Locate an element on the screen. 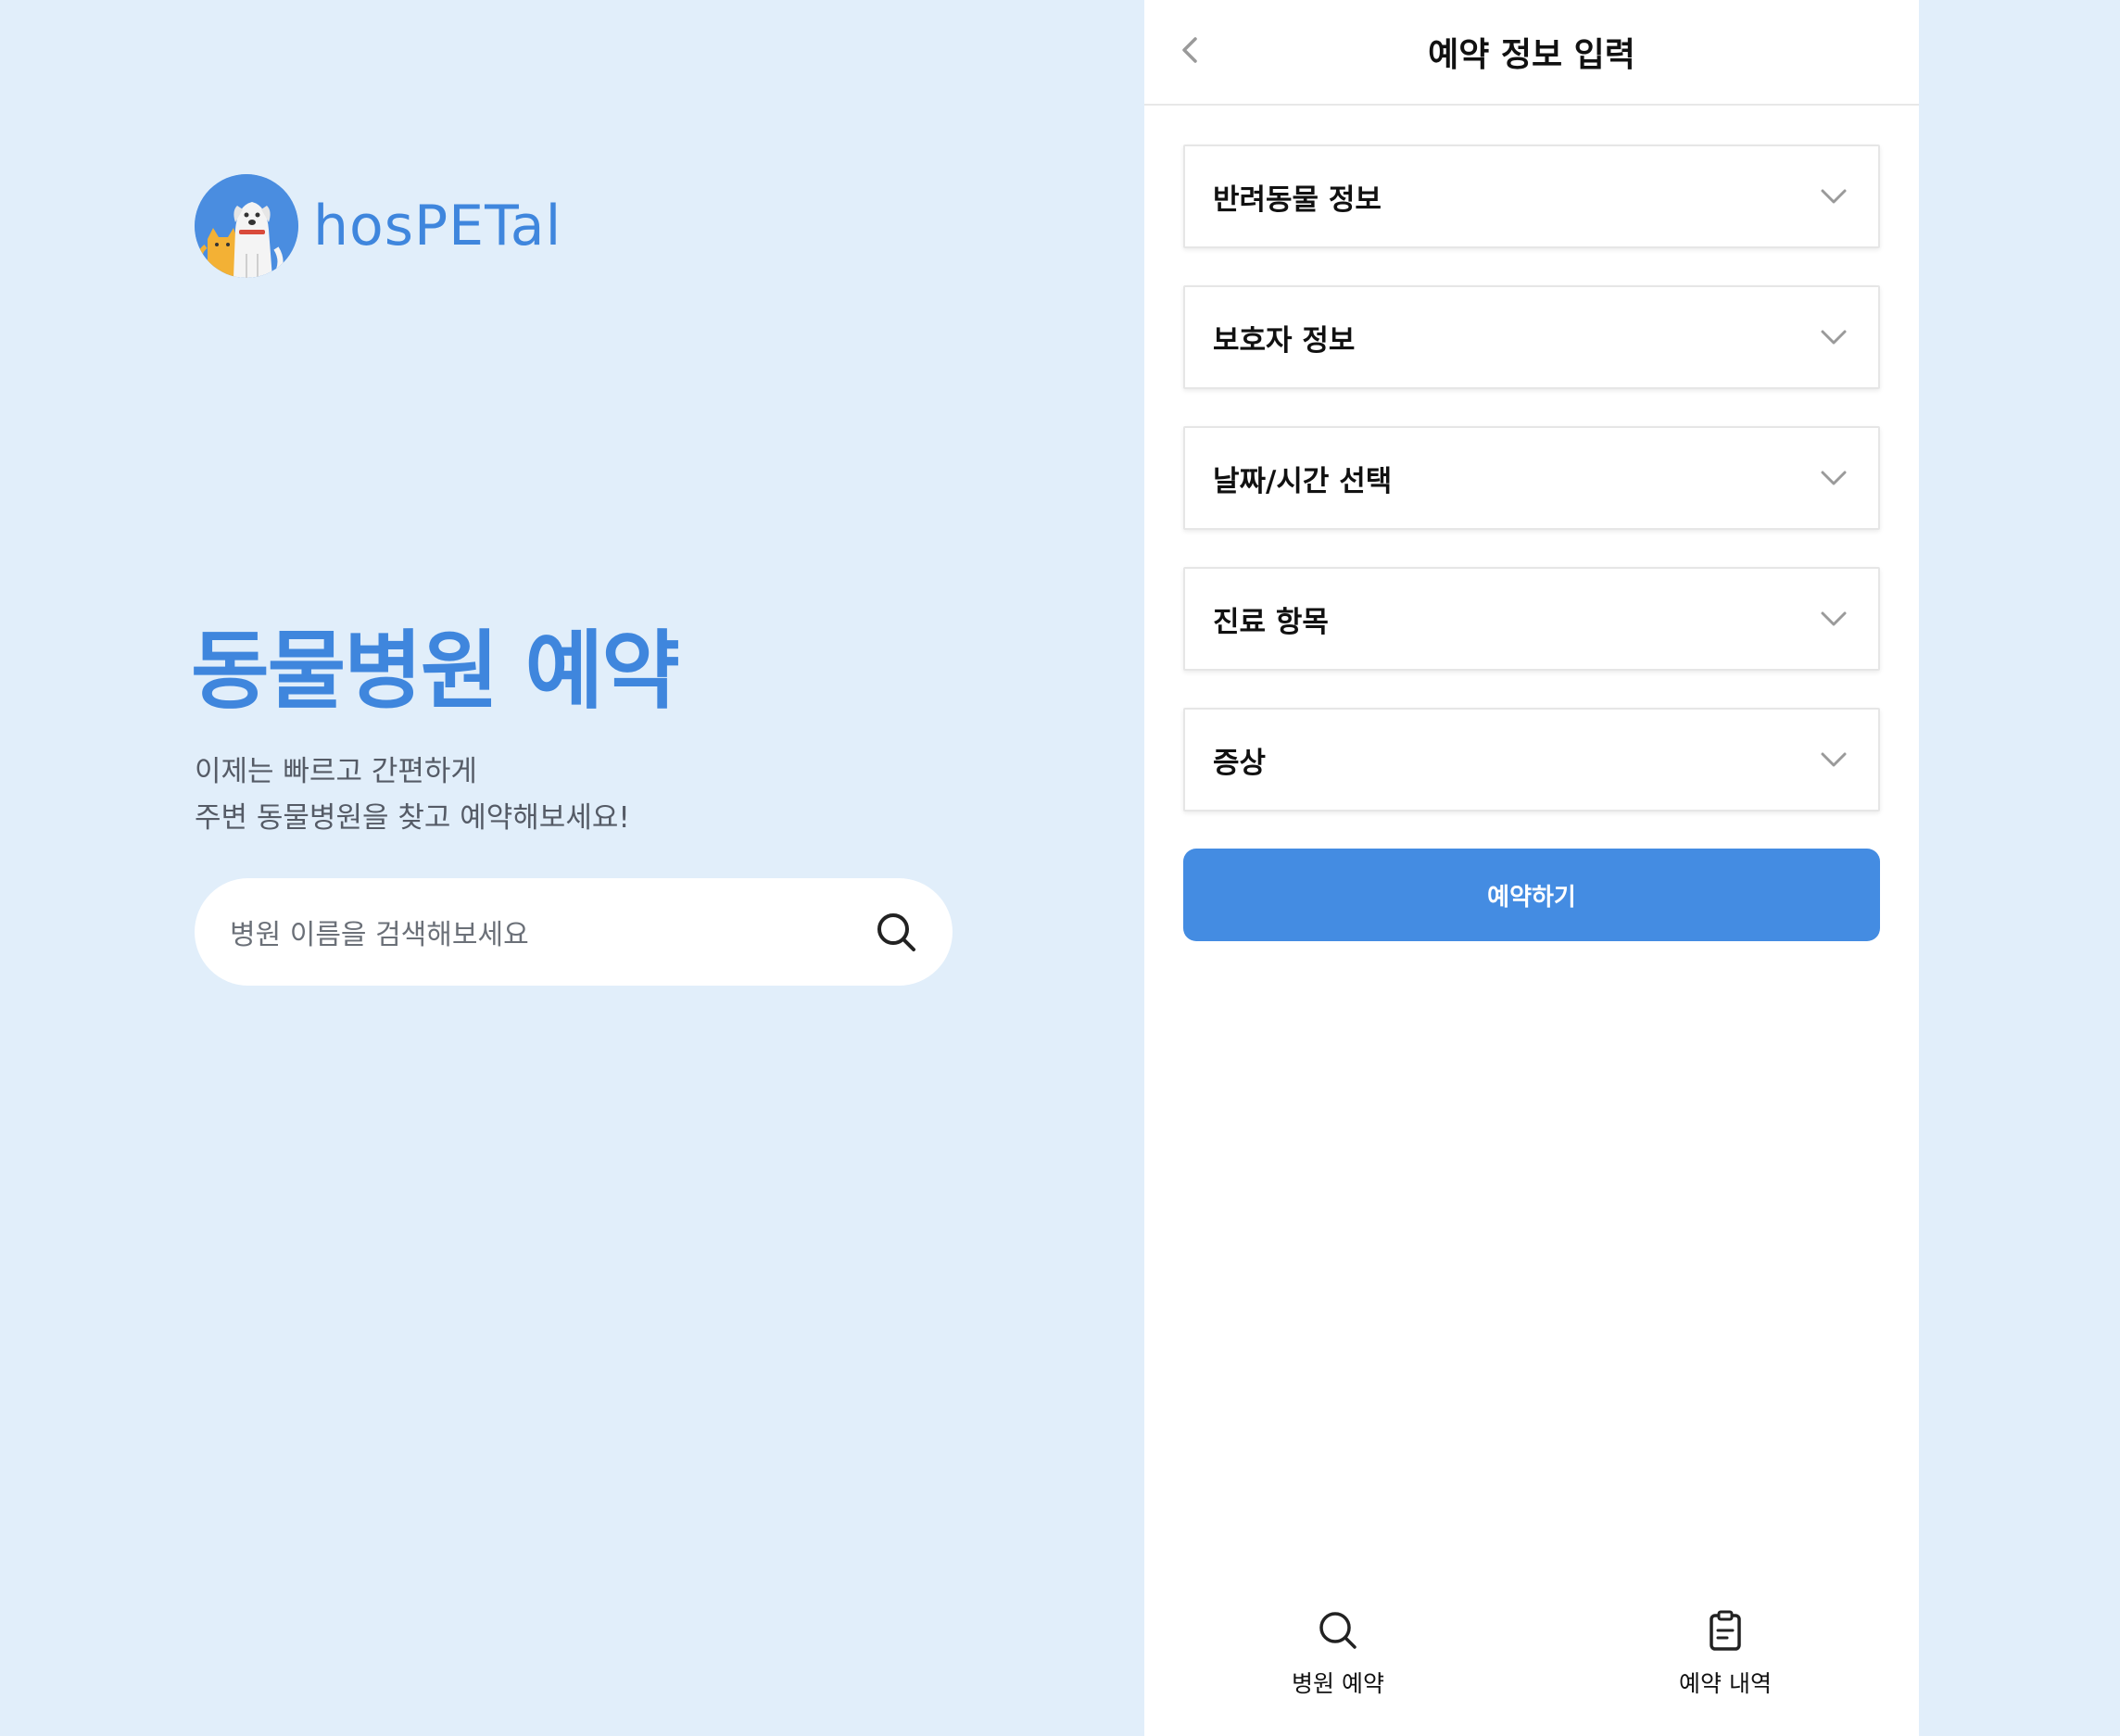 This screenshot has width=2120, height=1736. panel-header: 예약 정보 입력 is located at coordinates (1531, 53).